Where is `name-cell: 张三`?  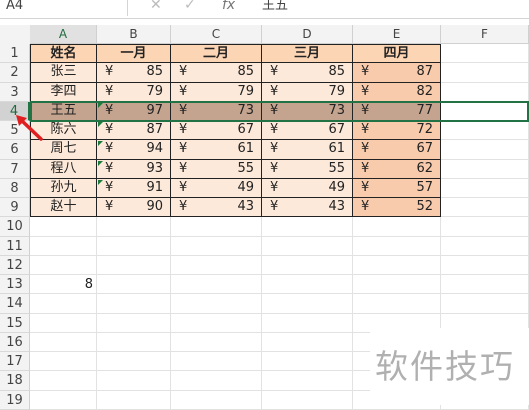
name-cell: 张三 is located at coordinates (63, 73).